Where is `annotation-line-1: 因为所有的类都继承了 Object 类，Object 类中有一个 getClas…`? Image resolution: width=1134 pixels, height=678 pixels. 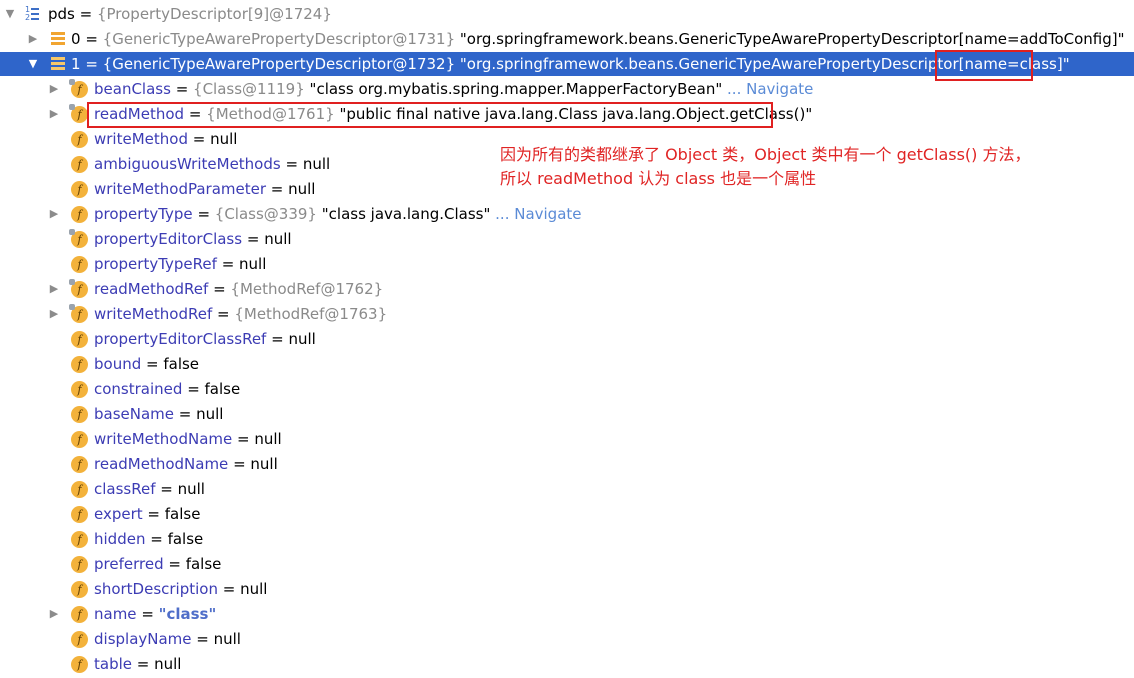
annotation-line-1: 因为所有的类都继承了 Object 类，Object 类中有一个 getClas… is located at coordinates (765, 154).